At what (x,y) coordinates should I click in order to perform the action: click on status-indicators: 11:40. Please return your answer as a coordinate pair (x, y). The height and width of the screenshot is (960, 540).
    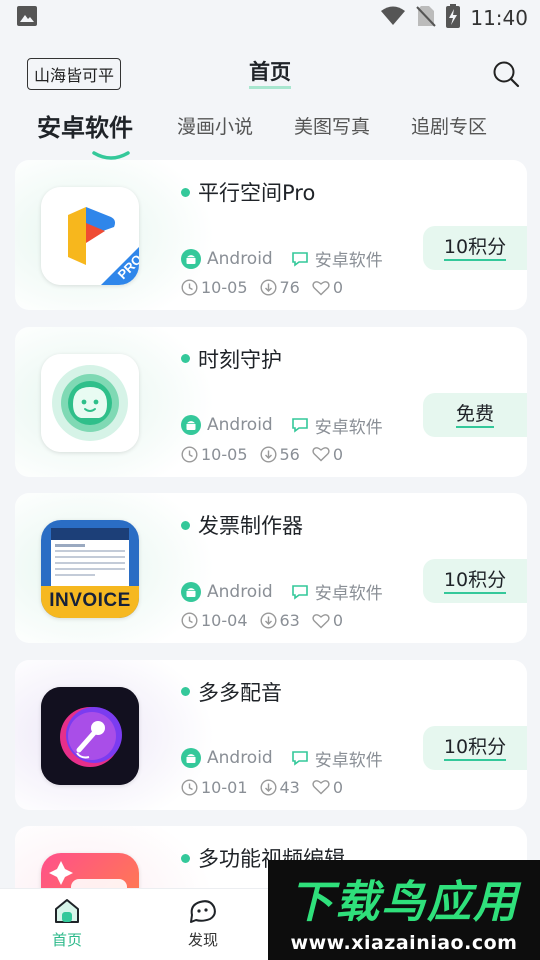
    Looking at the image, I should click on (454, 18).